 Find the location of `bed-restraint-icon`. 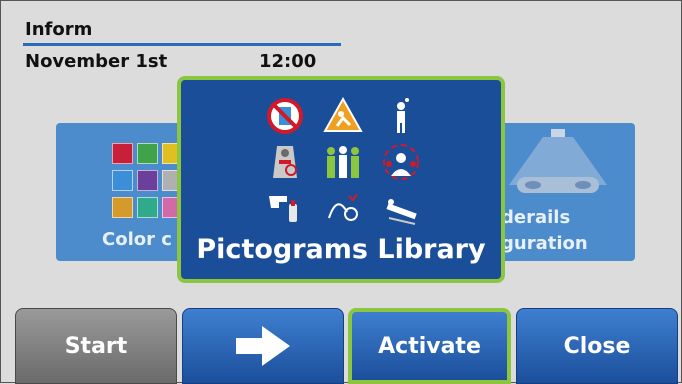

bed-restraint-icon is located at coordinates (285, 162).